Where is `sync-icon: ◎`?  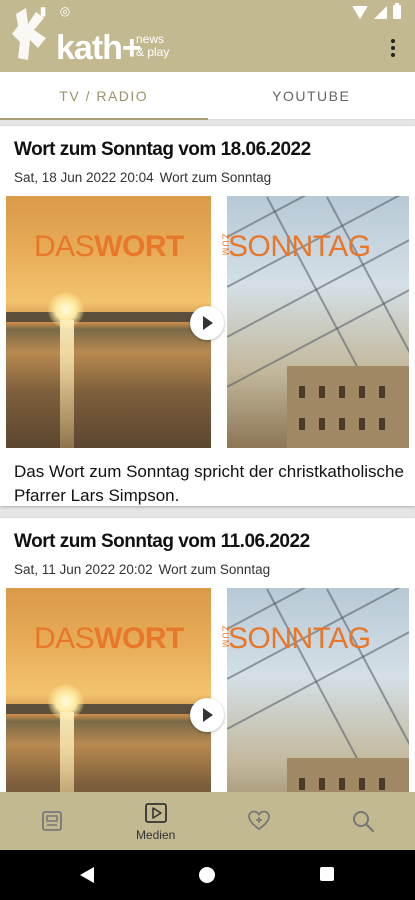 sync-icon: ◎ is located at coordinates (65, 11).